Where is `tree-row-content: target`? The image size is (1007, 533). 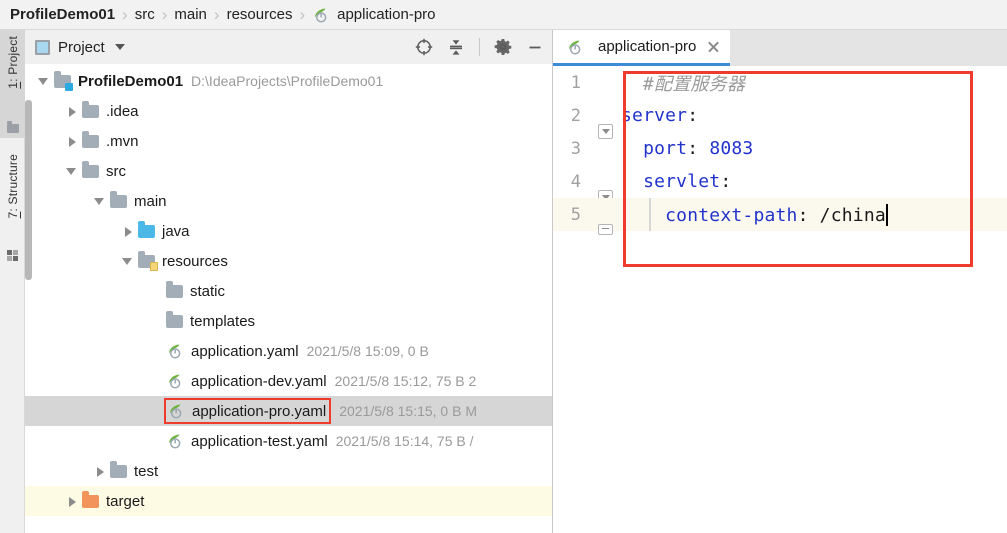 tree-row-content: target is located at coordinates (113, 500).